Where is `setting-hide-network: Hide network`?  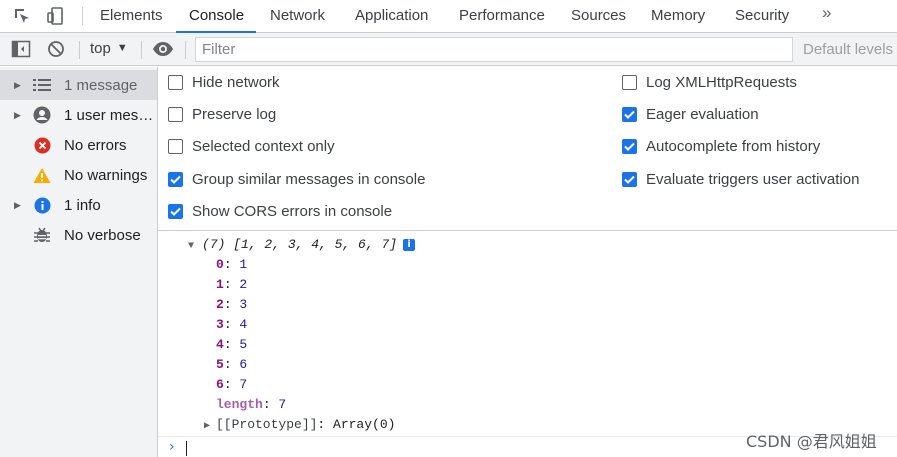 setting-hide-network: Hide network is located at coordinates (224, 82).